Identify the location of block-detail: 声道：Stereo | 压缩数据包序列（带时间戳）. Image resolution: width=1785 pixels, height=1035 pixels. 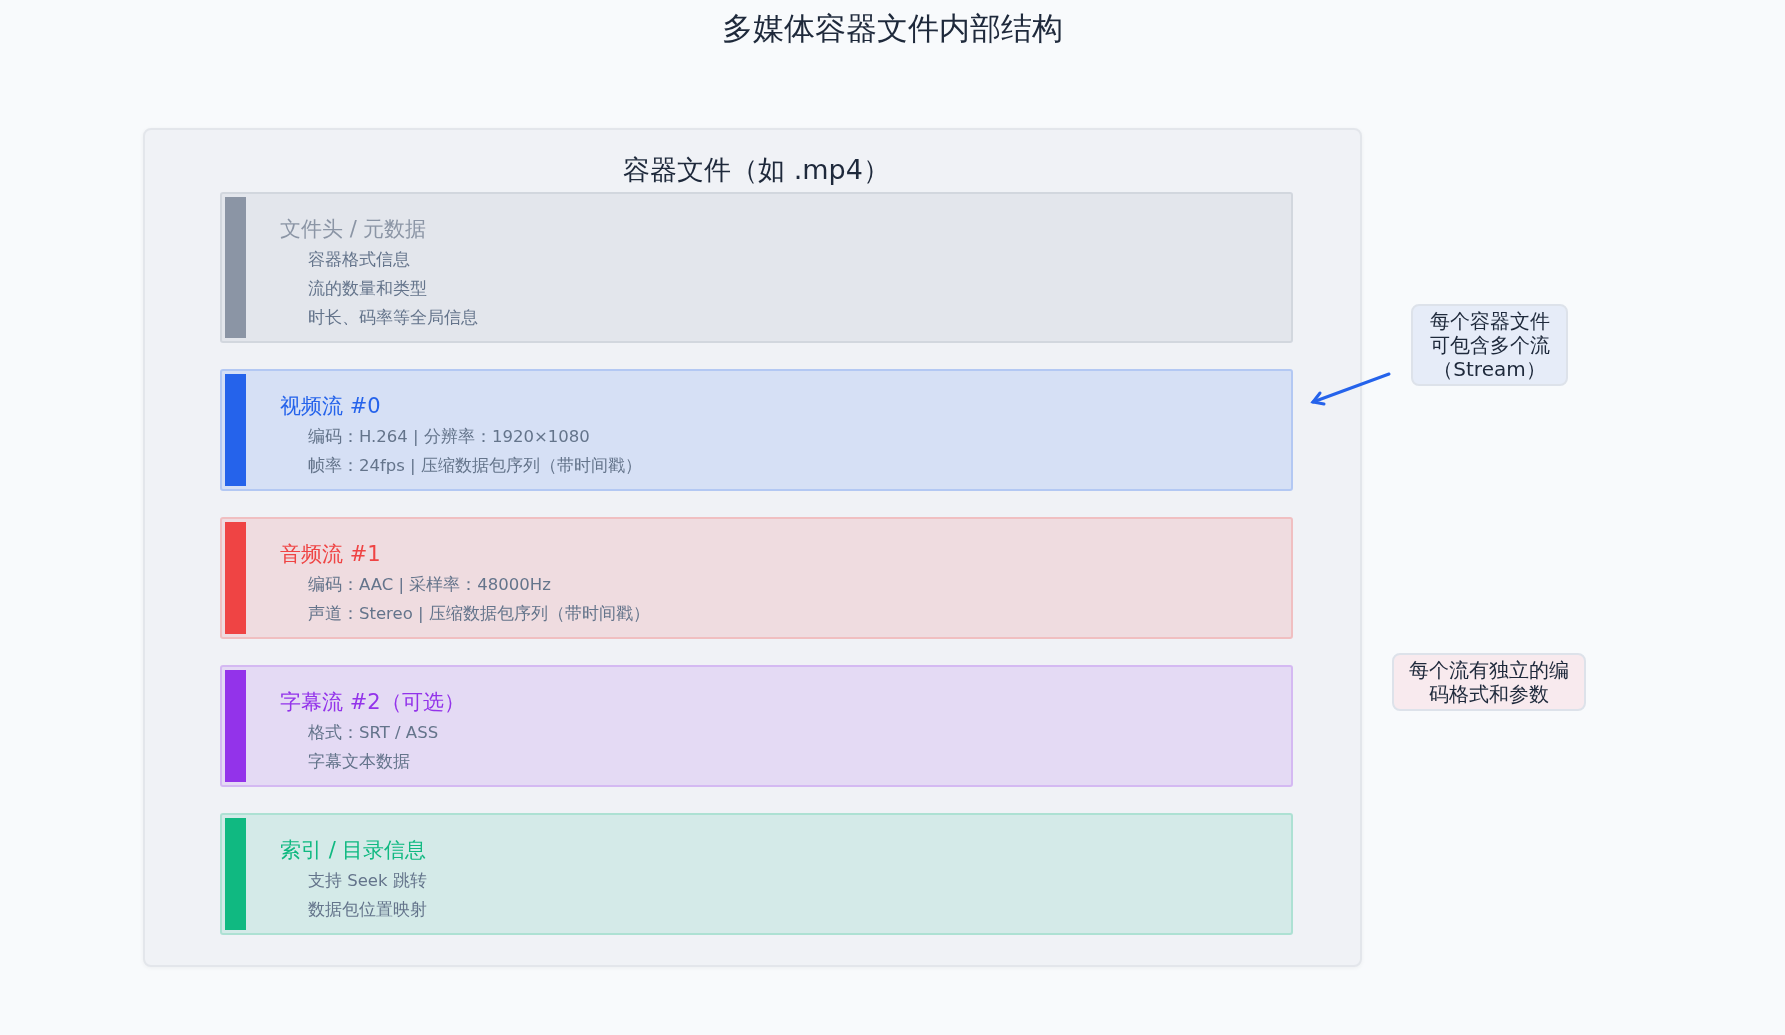
(478, 614).